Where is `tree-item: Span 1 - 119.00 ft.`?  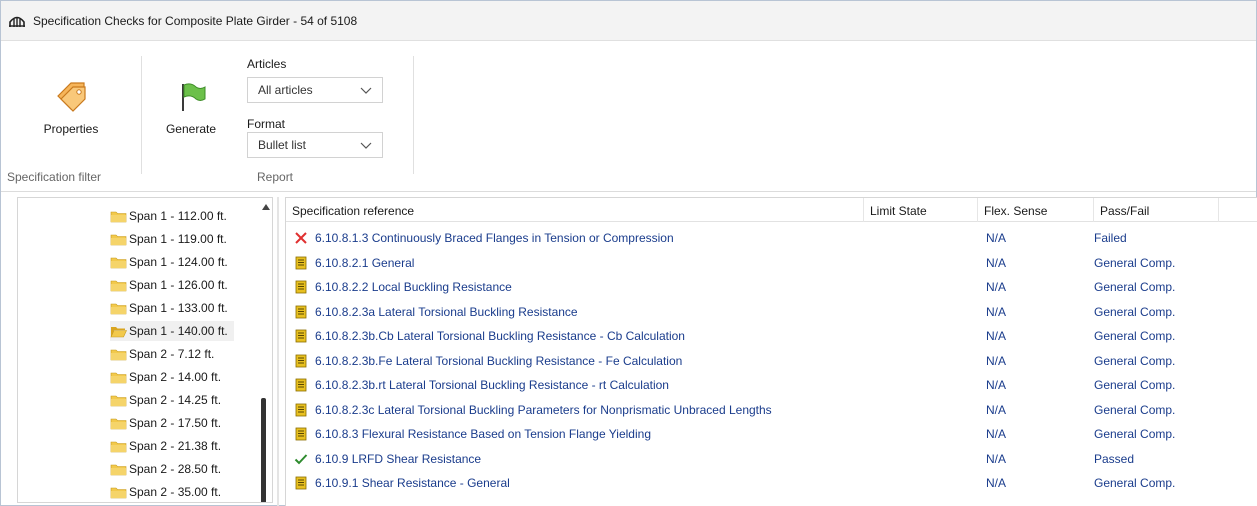 tree-item: Span 1 - 119.00 ft. is located at coordinates (168, 239).